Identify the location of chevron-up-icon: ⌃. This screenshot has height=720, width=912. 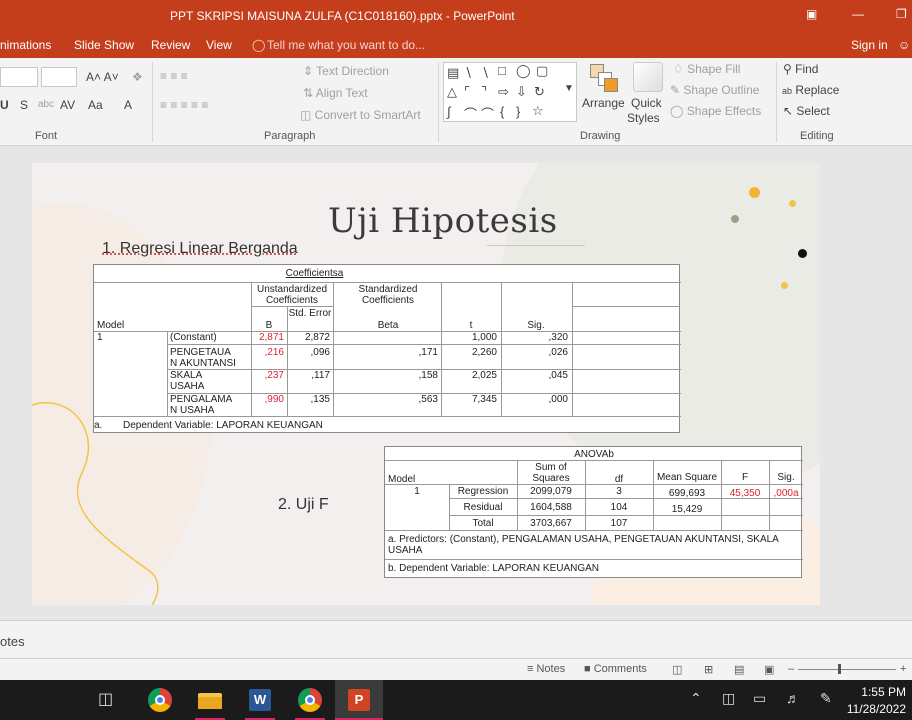
(696, 698).